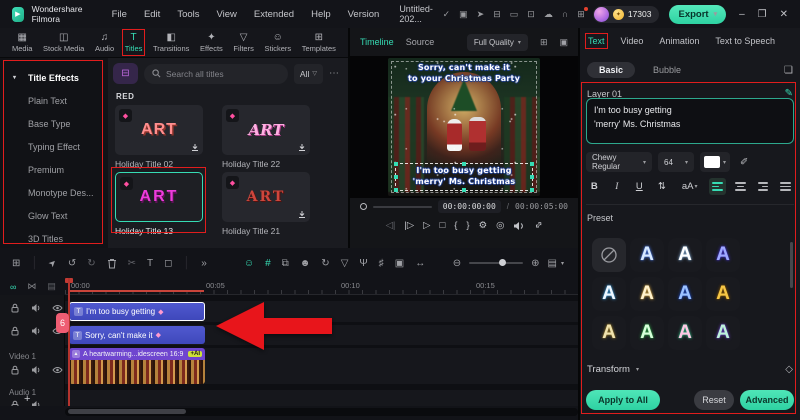 The image size is (800, 420). What do you see at coordinates (420, 263) in the screenshot?
I see `auto-ripple-icon: ↔` at bounding box center [420, 263].